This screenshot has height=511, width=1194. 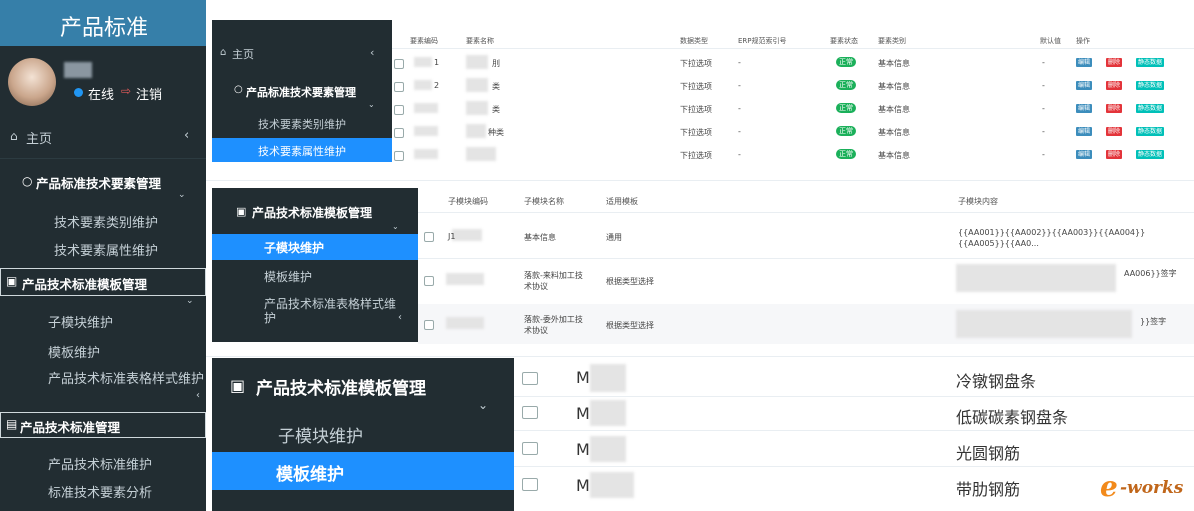 I want to click on th-code: 要素编码, so click(x=424, y=41).